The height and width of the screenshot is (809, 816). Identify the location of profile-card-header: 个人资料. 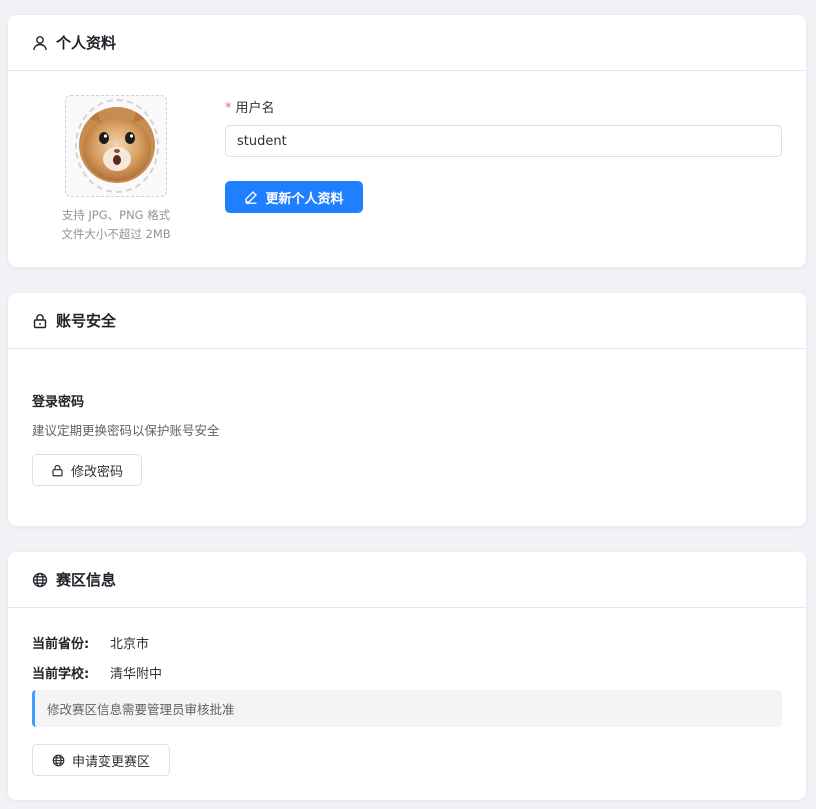
(407, 43).